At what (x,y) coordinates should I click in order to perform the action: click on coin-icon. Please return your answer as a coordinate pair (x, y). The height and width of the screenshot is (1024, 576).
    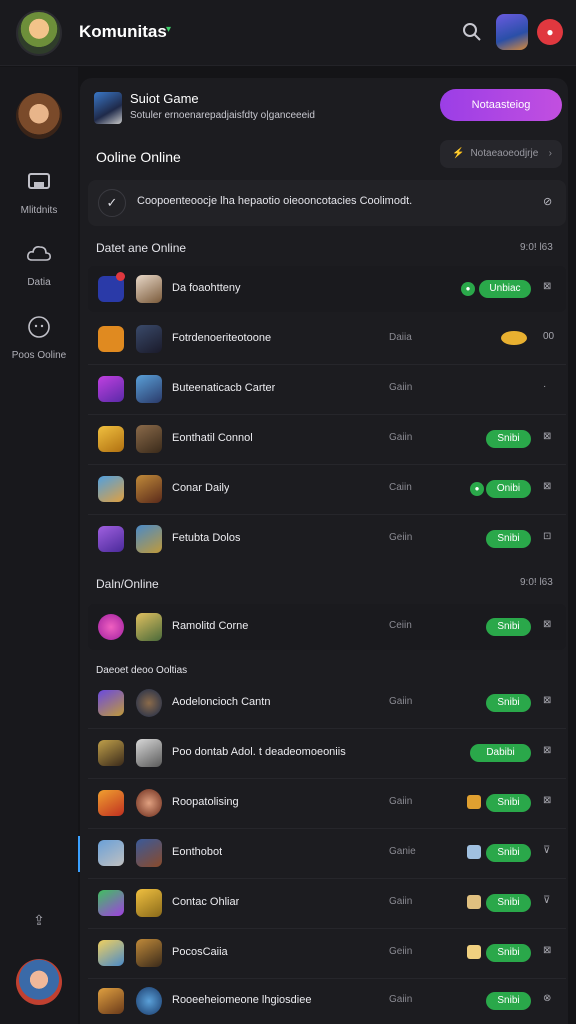
    Looking at the image, I should click on (514, 338).